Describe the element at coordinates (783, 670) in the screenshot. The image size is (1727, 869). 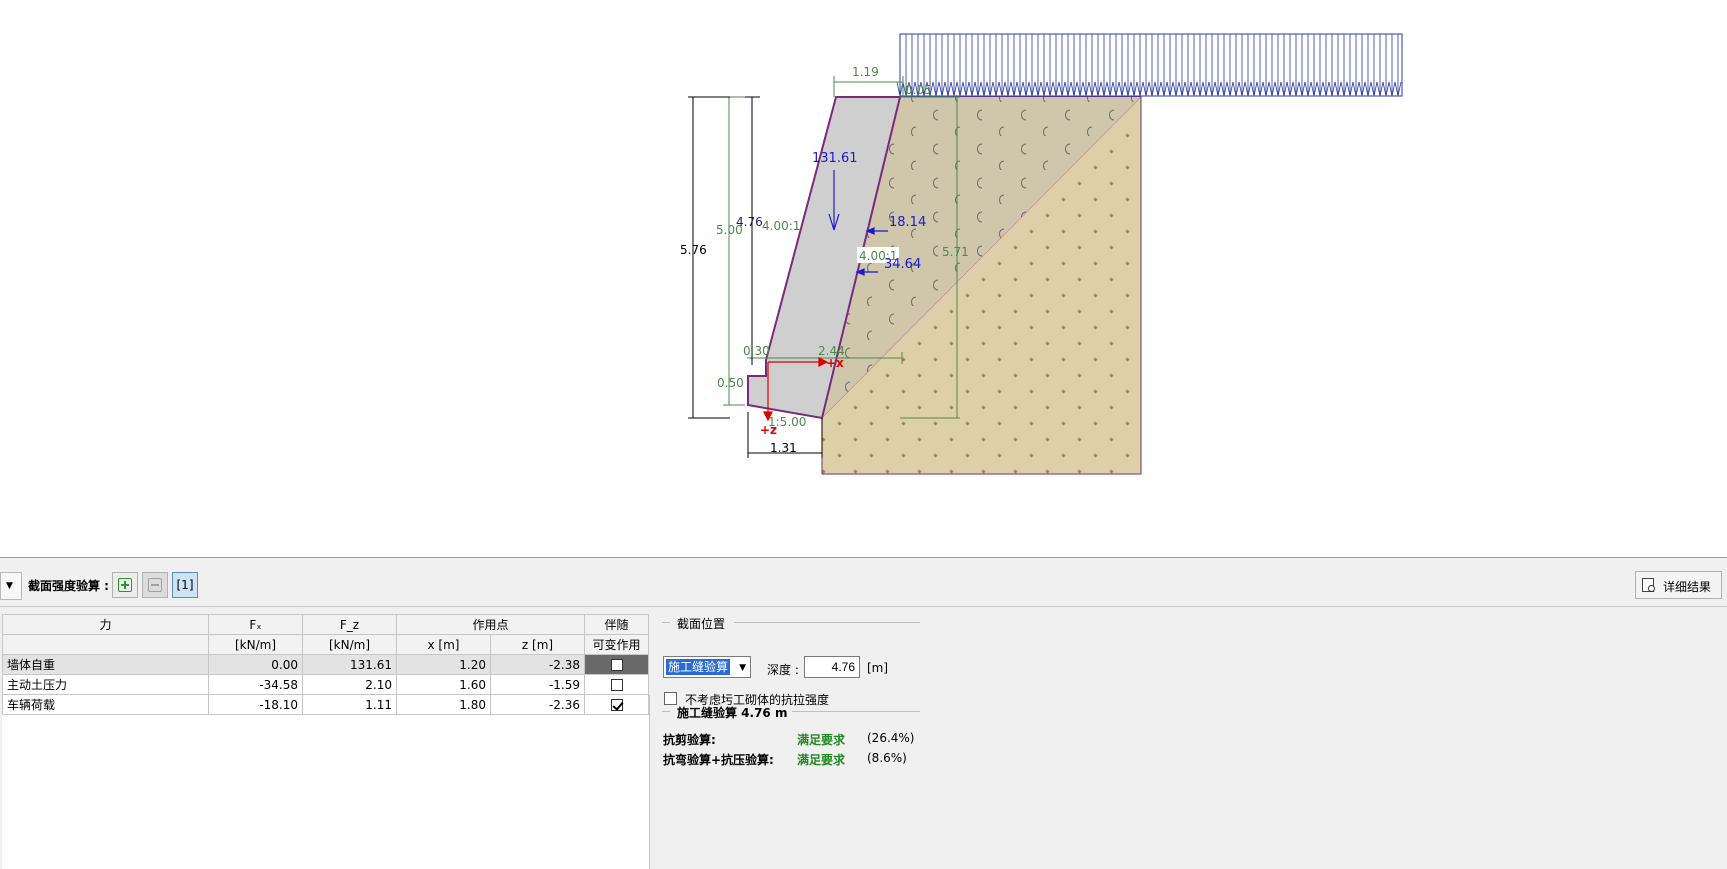
I see `depth-label: 深度 :` at that location.